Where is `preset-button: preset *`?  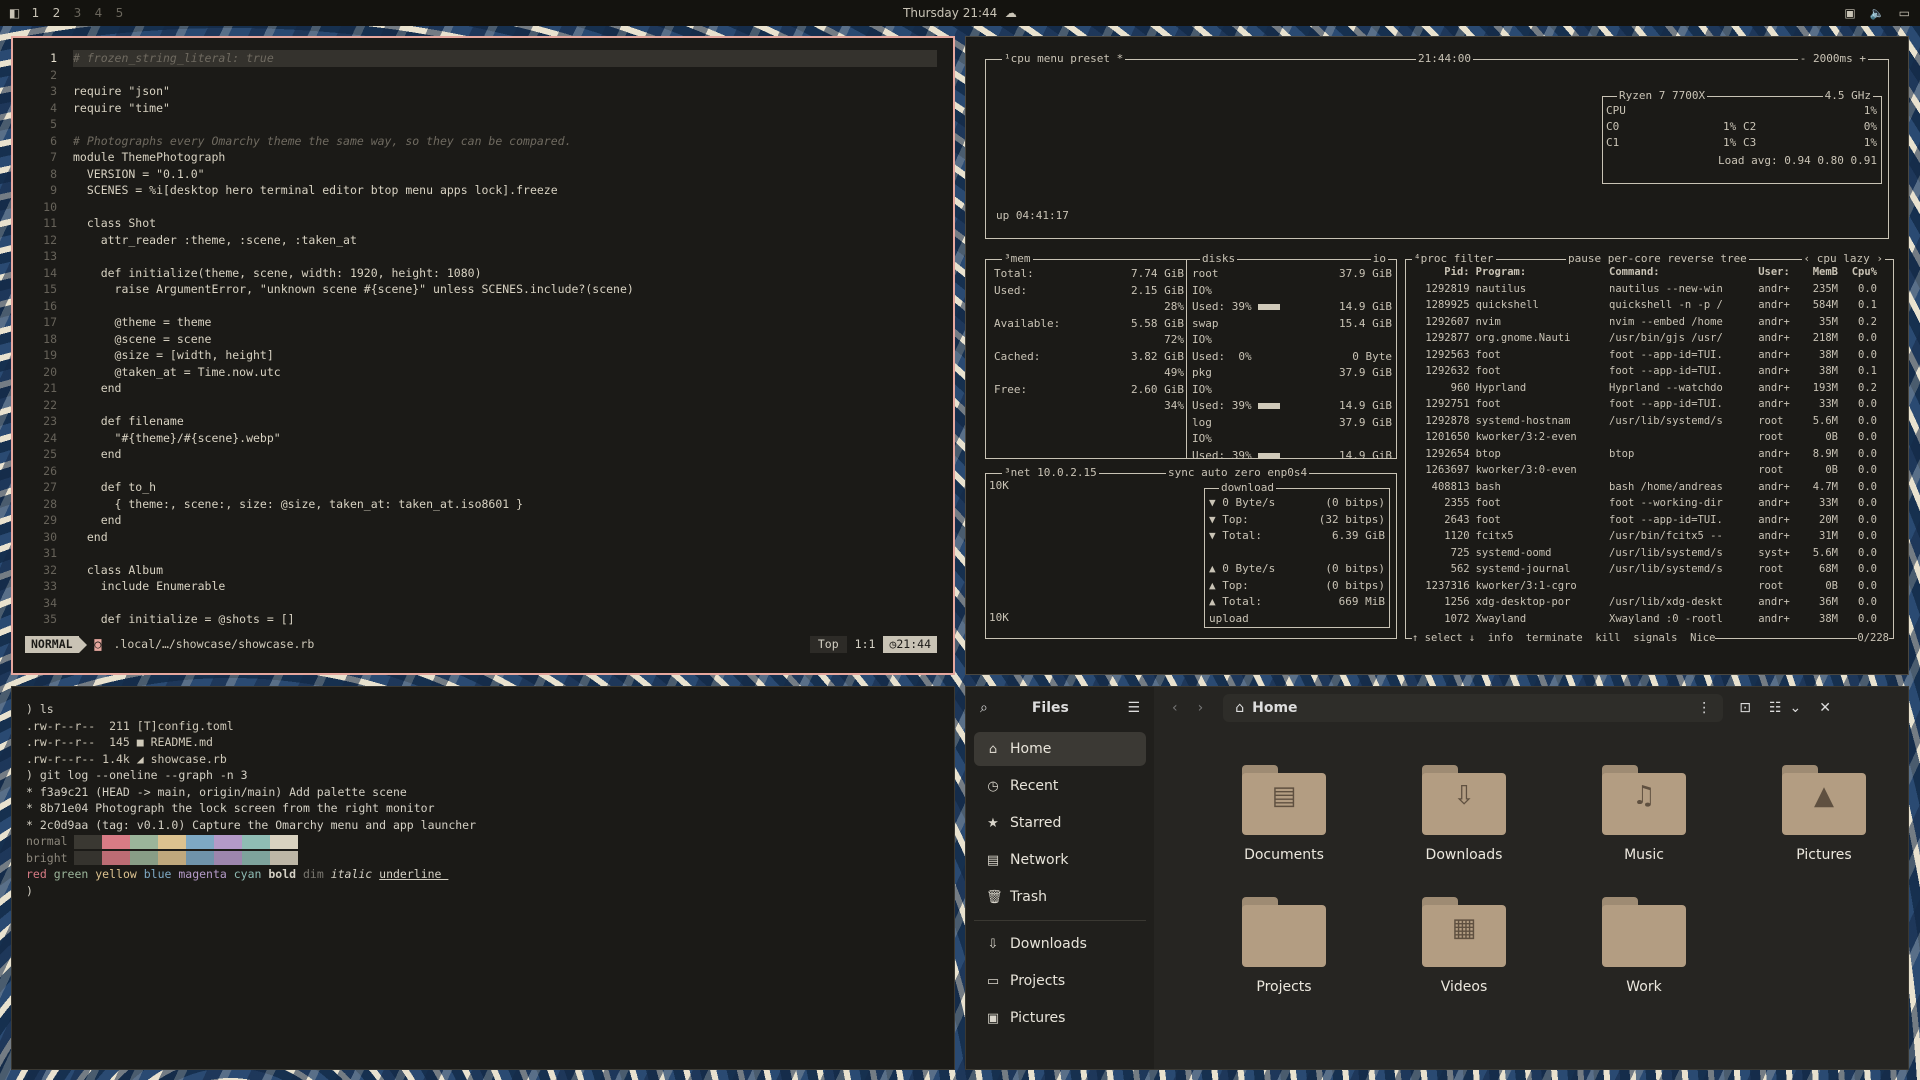 preset-button: preset * is located at coordinates (1096, 58).